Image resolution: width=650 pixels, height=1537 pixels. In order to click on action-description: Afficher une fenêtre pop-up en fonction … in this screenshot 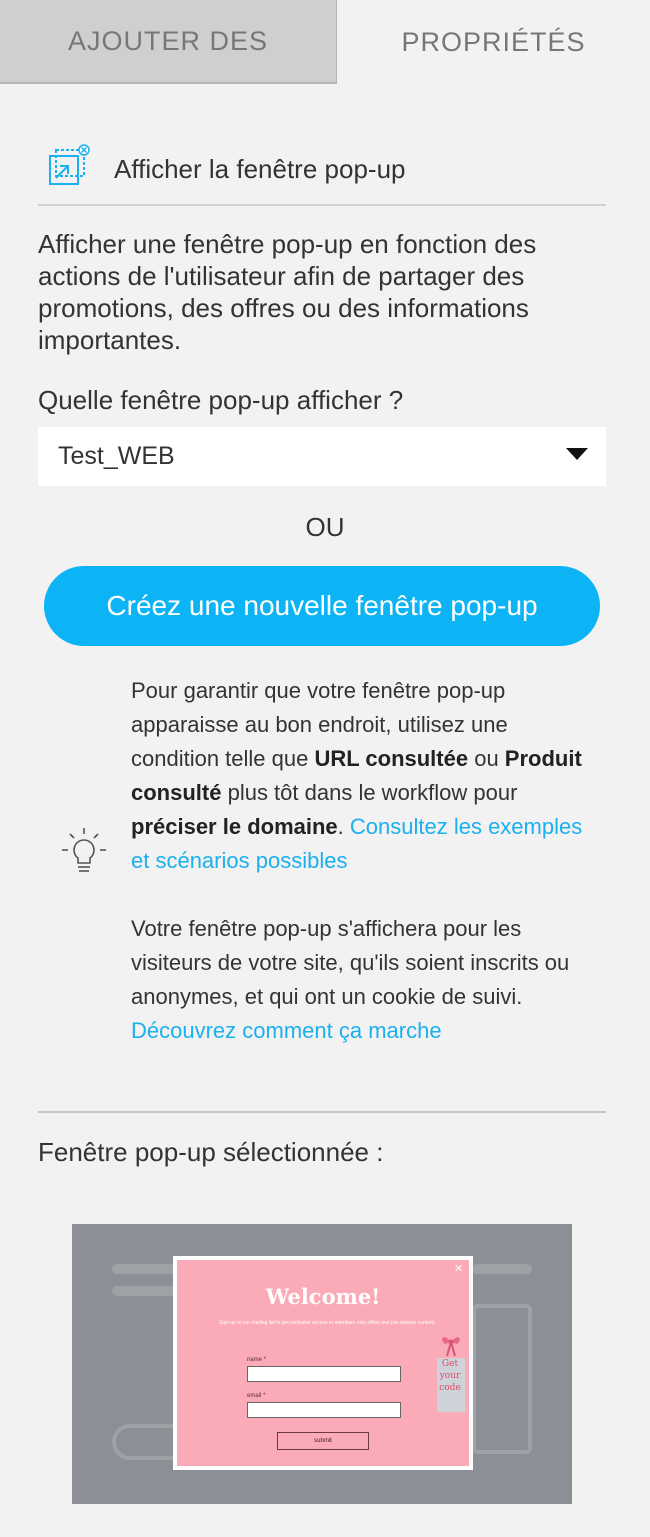, I will do `click(287, 292)`.